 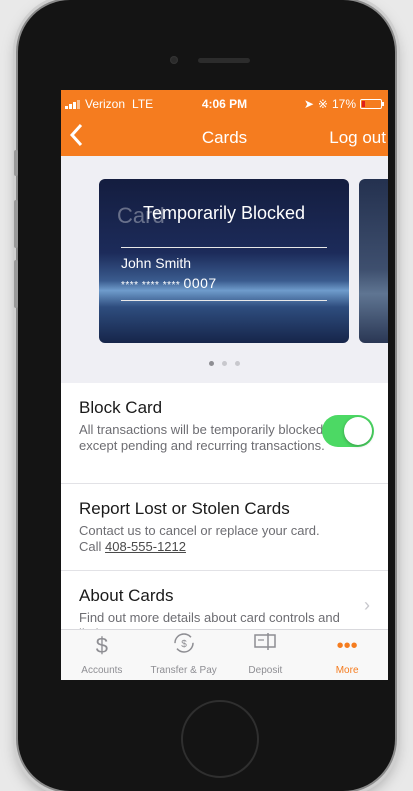 I want to click on battery-icon, so click(x=372, y=104).